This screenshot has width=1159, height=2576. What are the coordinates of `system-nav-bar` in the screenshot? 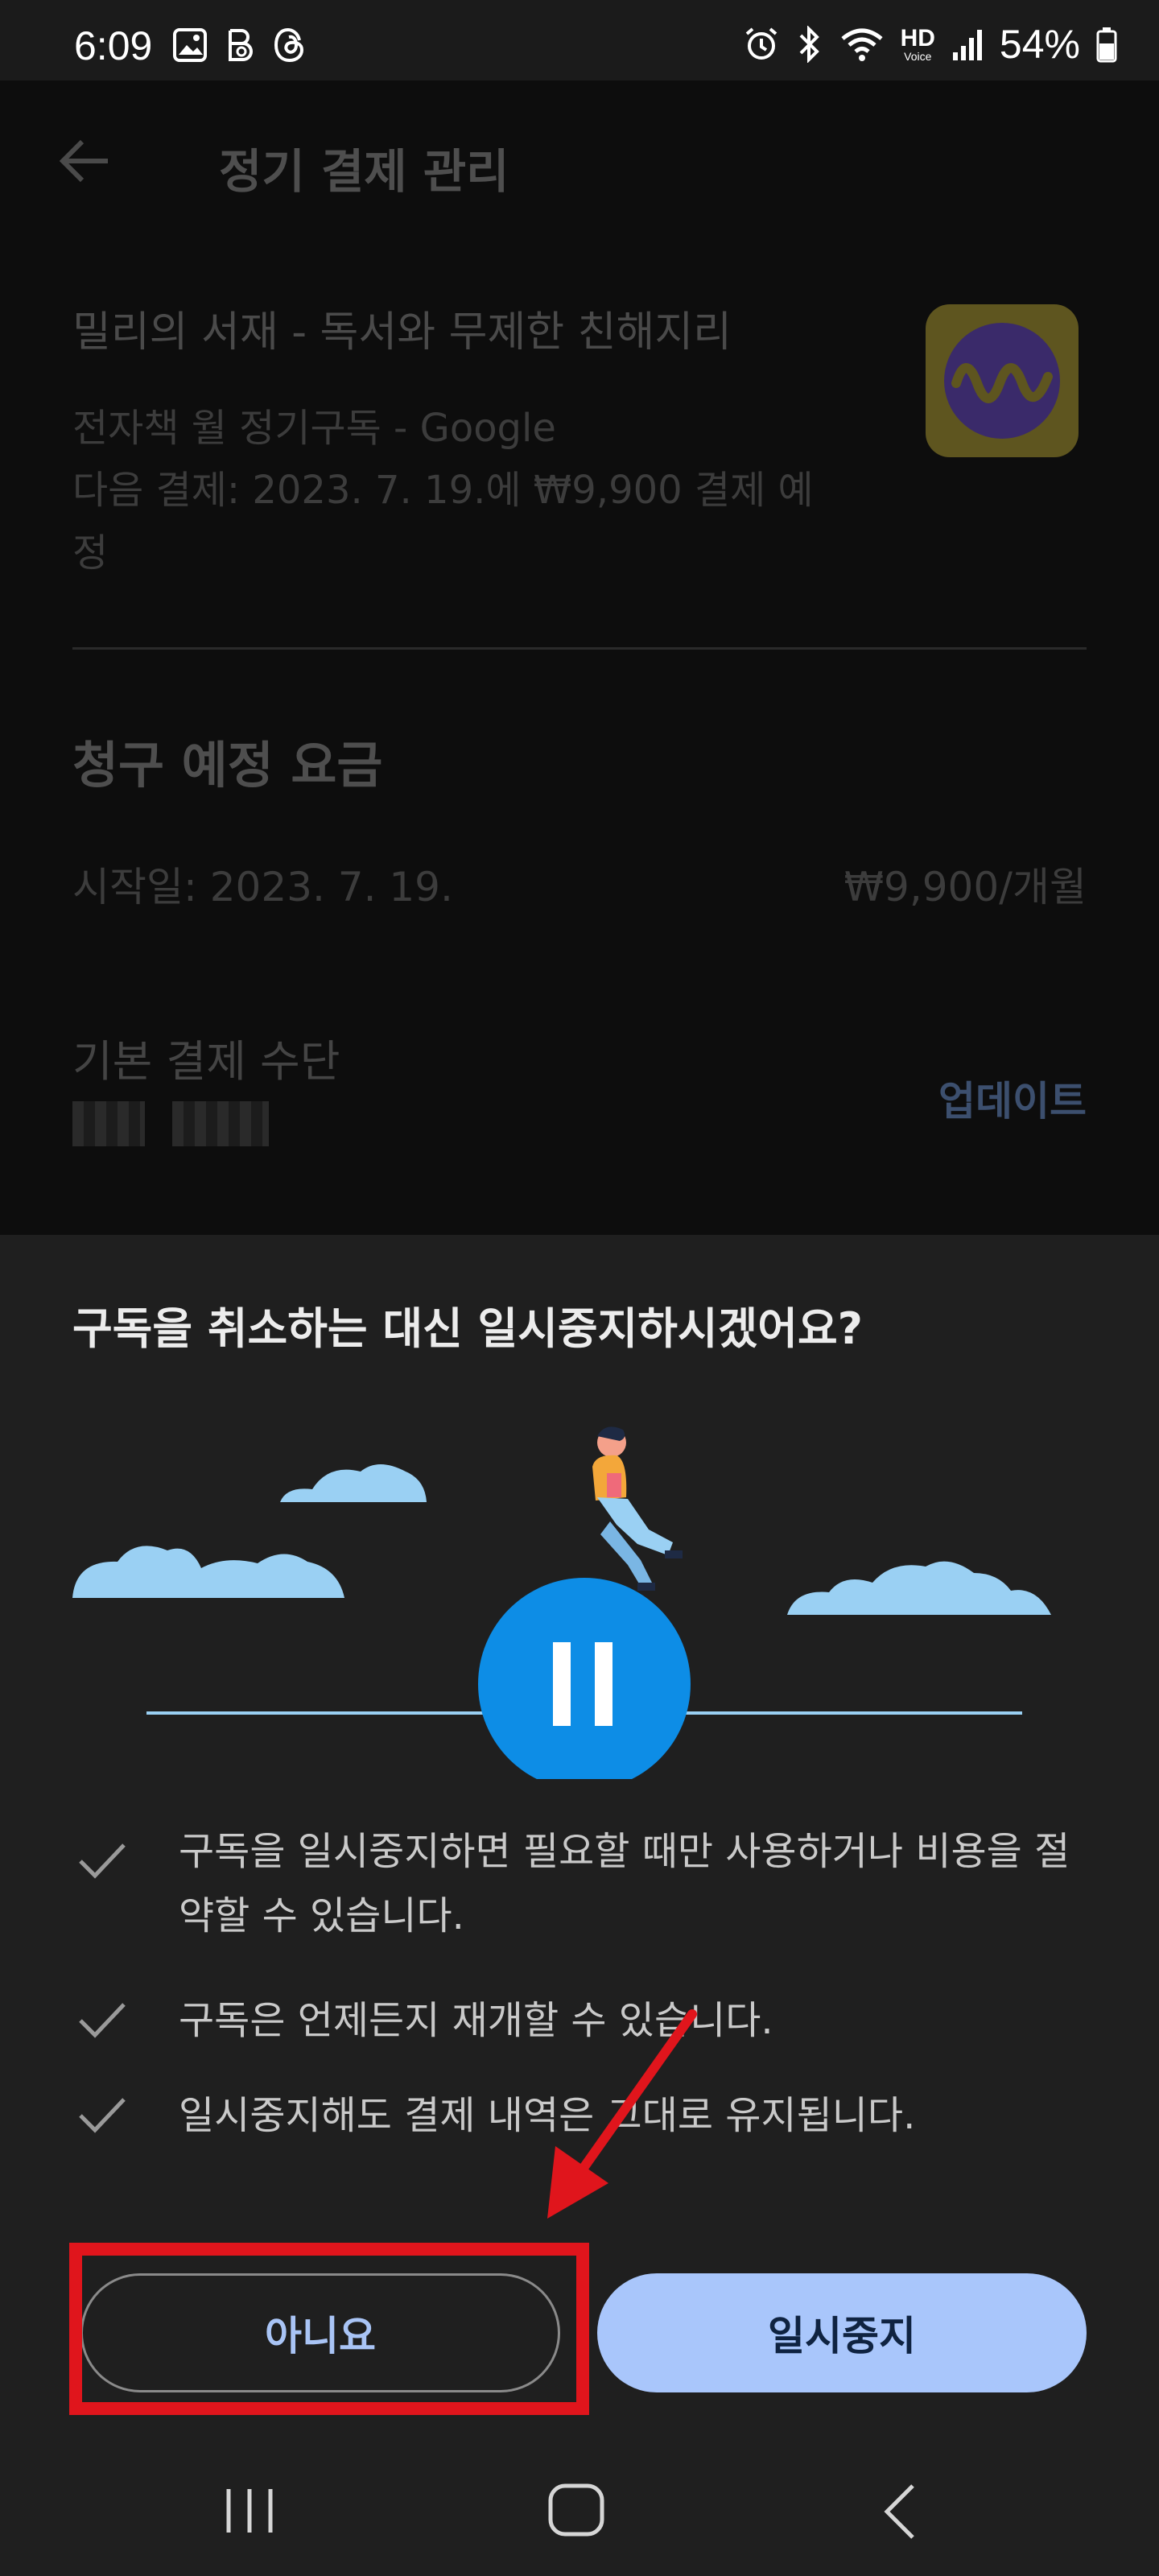 It's located at (579, 2509).